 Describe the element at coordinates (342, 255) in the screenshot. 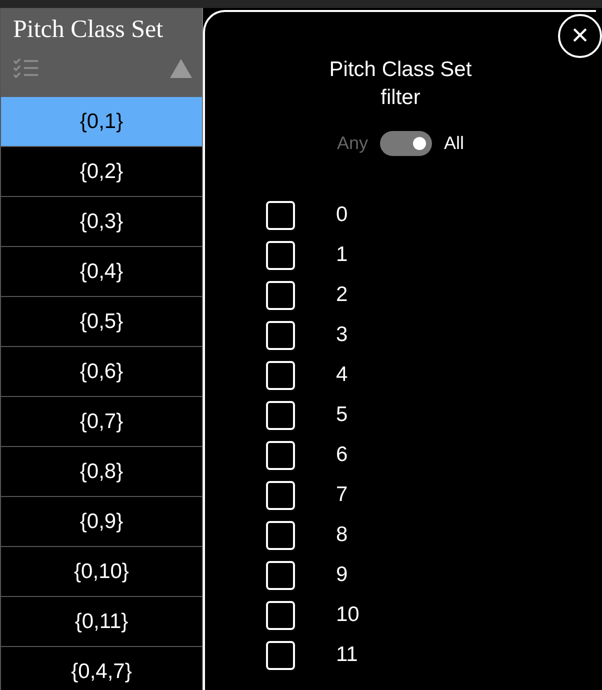

I see `checkbox-label: 1` at that location.